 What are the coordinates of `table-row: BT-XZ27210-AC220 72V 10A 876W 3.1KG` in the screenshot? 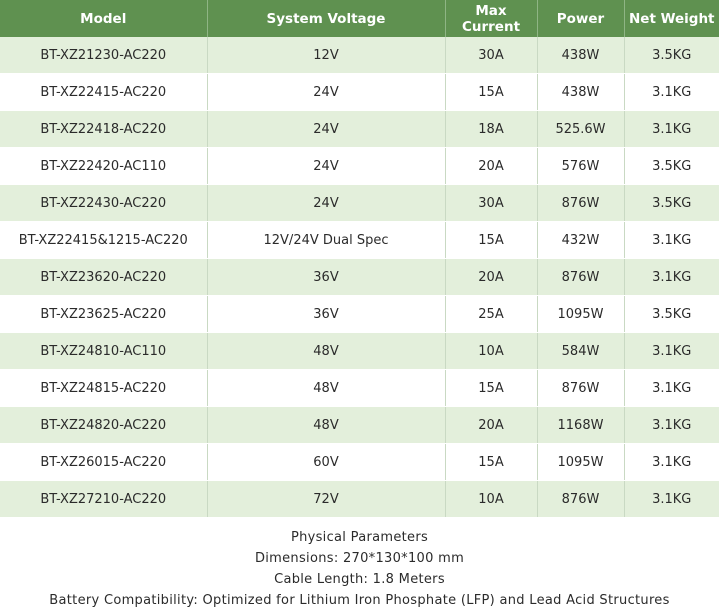 It's located at (359, 499).